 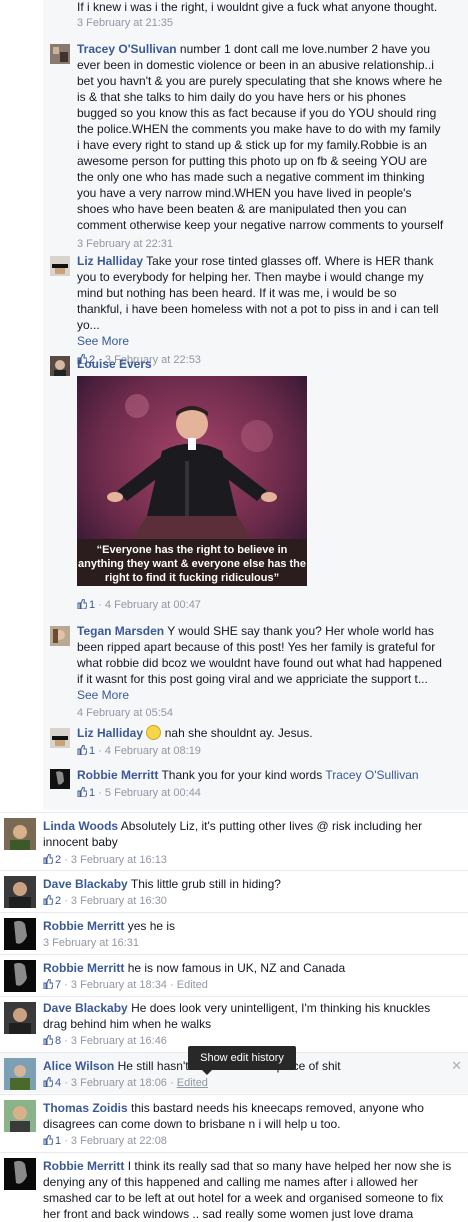 What do you see at coordinates (153, 605) in the screenshot?
I see `comment-timestamp: 4 February at 00:47` at bounding box center [153, 605].